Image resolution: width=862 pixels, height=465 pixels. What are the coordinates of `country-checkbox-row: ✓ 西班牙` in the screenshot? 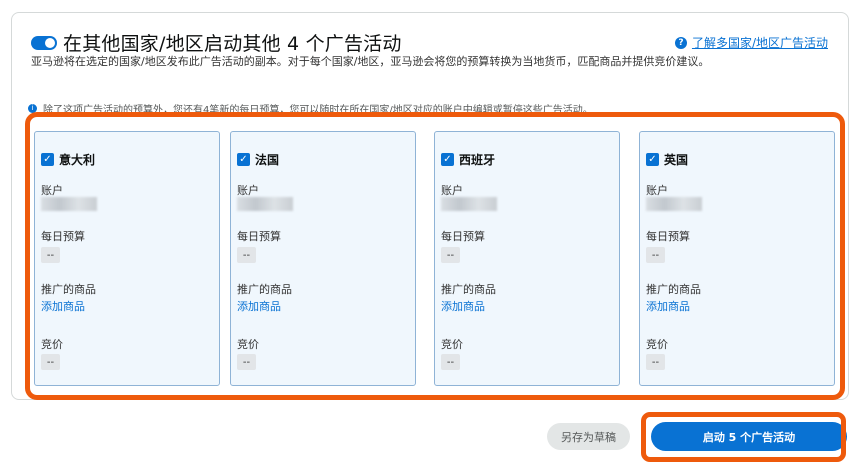 It's located at (468, 159).